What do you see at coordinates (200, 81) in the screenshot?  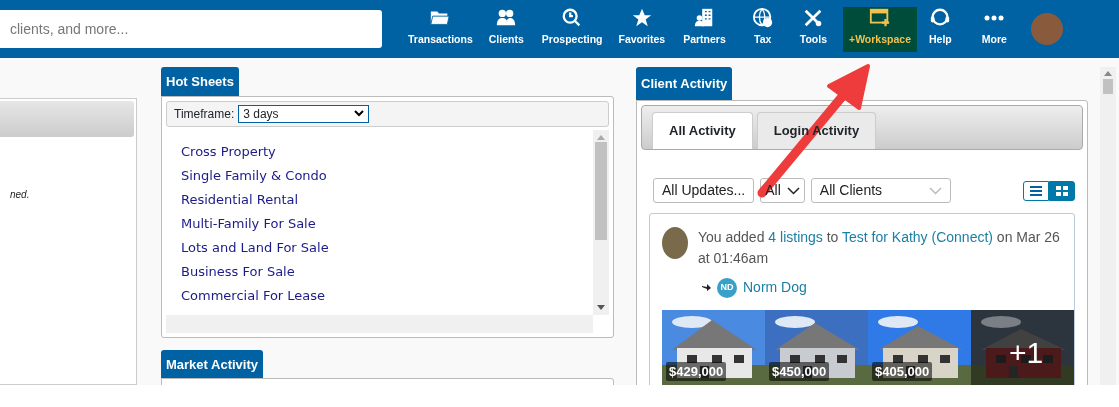 I see `panel-title: Hot Sheets` at bounding box center [200, 81].